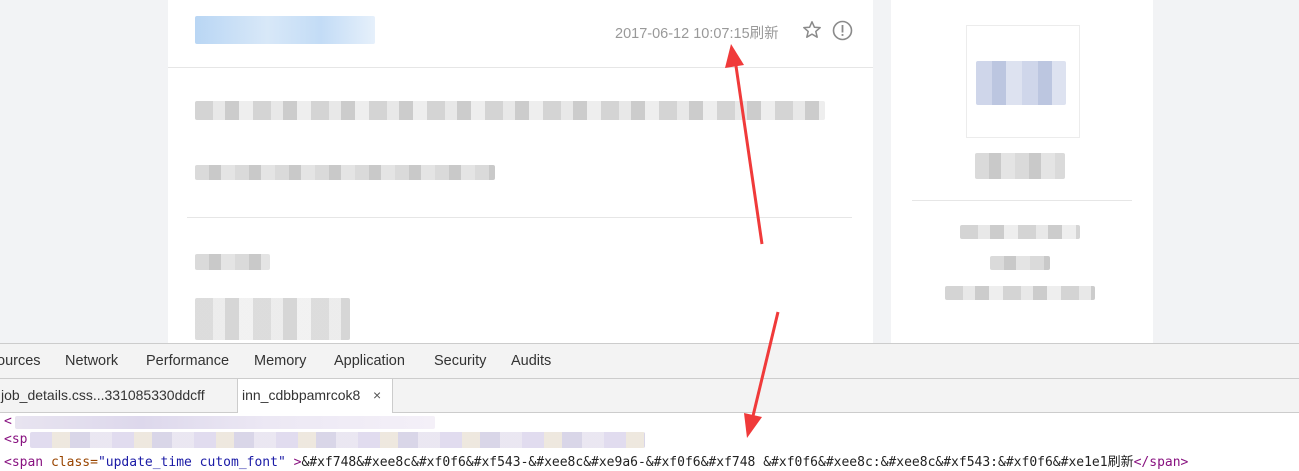 The height and width of the screenshot is (471, 1299). I want to click on job-tags-redacted, so click(345, 172).